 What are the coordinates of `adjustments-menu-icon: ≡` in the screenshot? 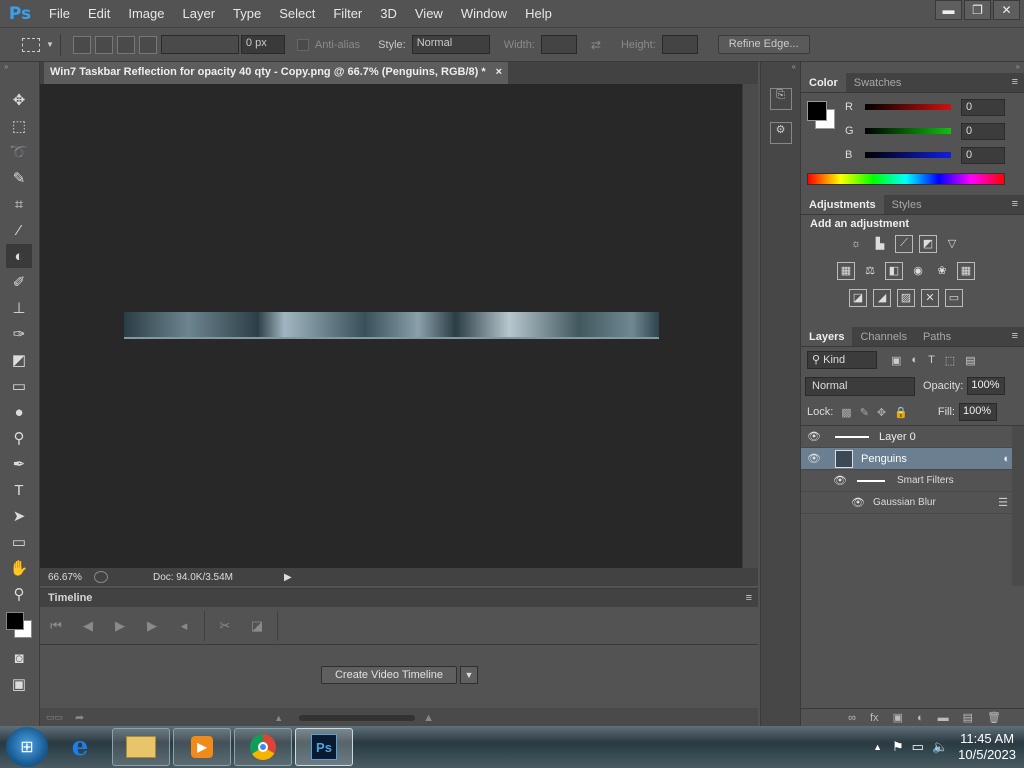 It's located at (1015, 204).